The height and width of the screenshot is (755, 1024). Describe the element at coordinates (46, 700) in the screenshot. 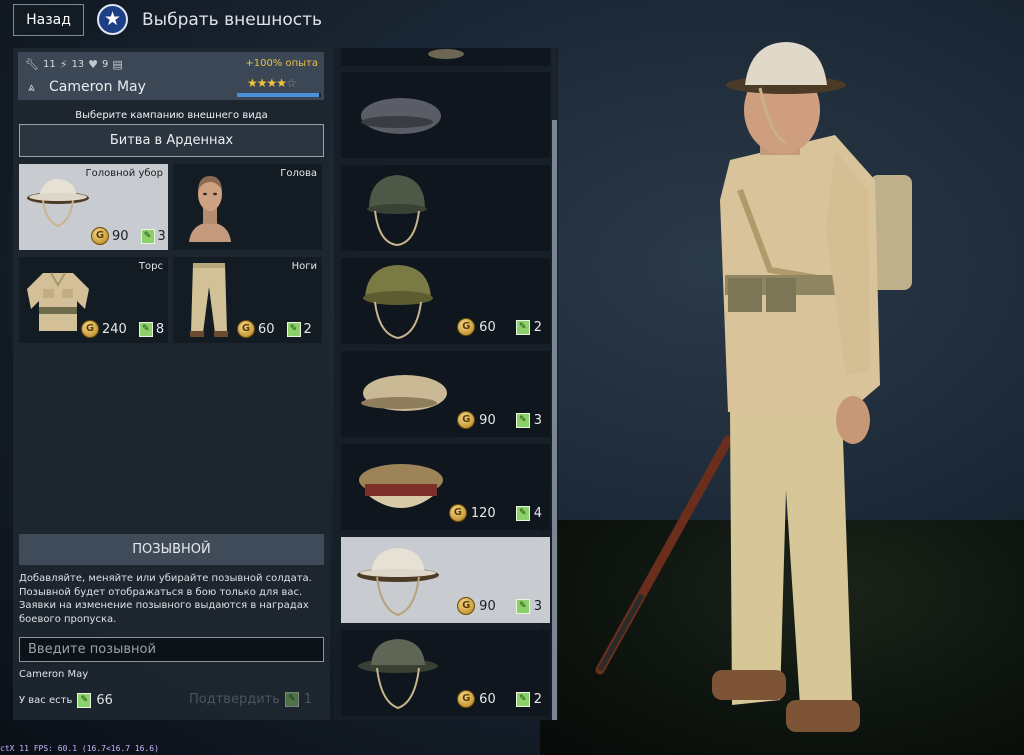

I see `balance-label: У вас есть` at that location.